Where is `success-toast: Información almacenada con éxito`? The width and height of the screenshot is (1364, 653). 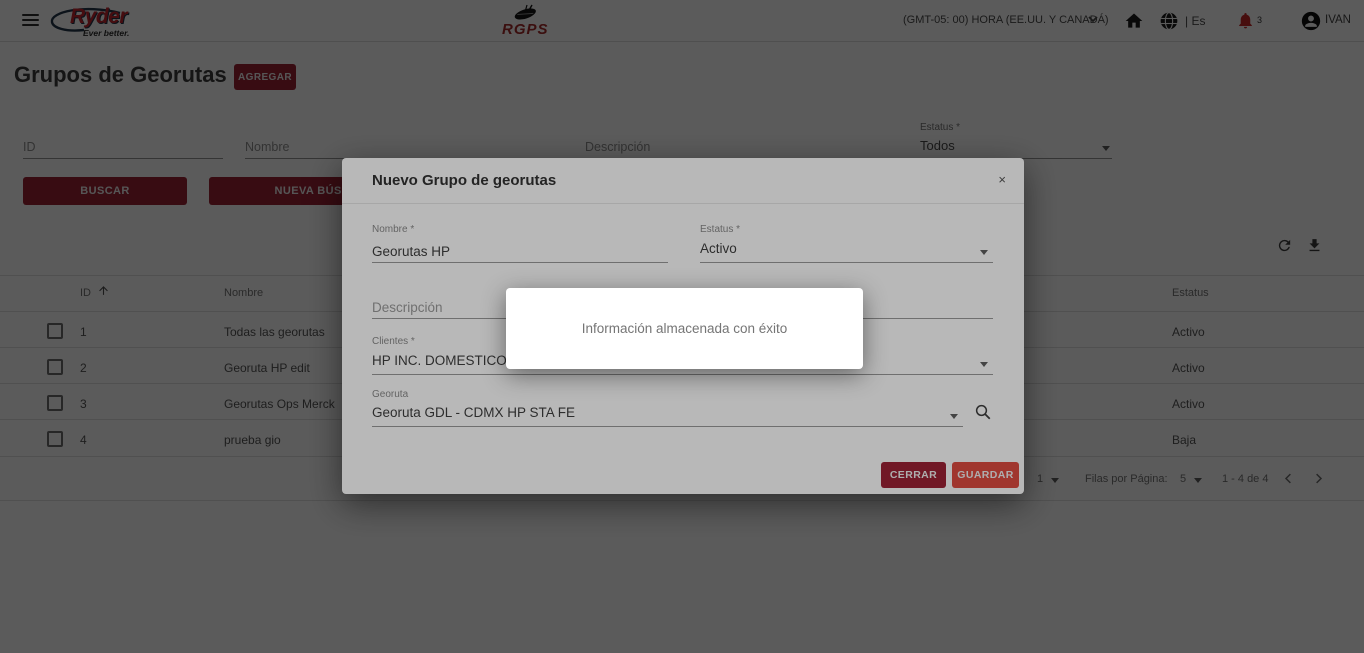 success-toast: Información almacenada con éxito is located at coordinates (684, 328).